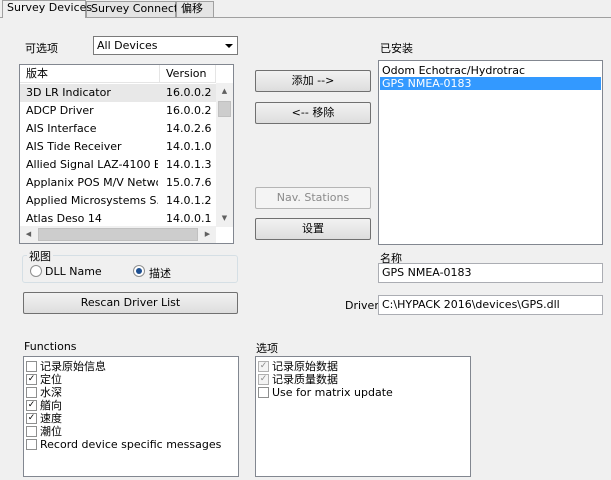 The height and width of the screenshot is (480, 611). I want to click on column-header-version: Version, so click(188, 74).